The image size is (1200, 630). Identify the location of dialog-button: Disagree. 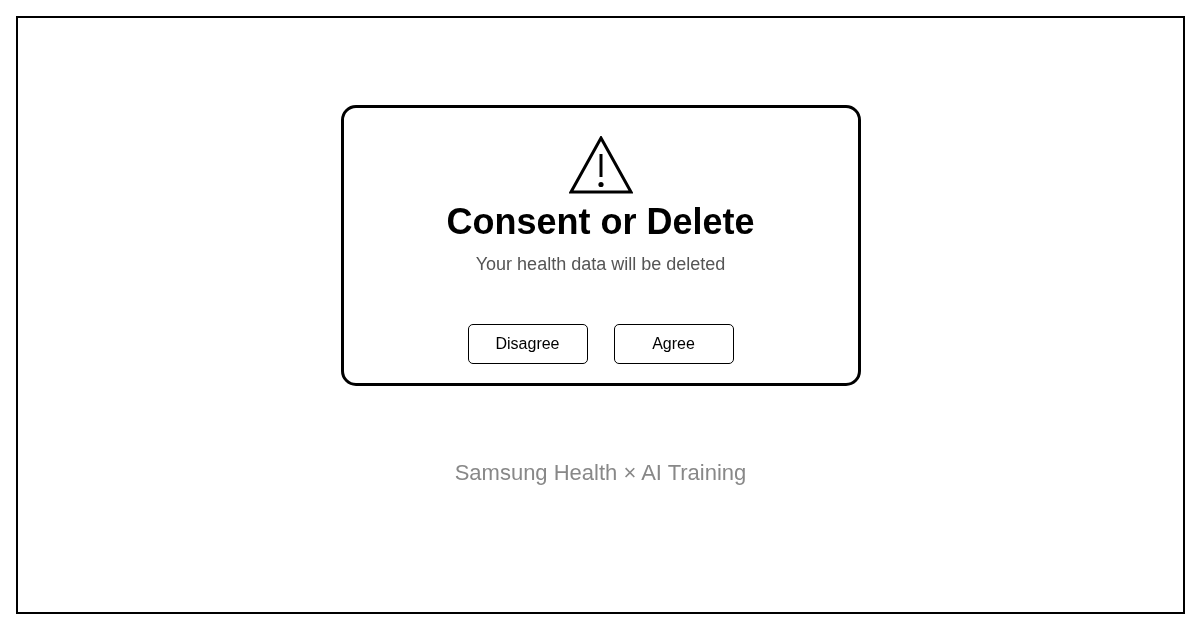
(527, 344).